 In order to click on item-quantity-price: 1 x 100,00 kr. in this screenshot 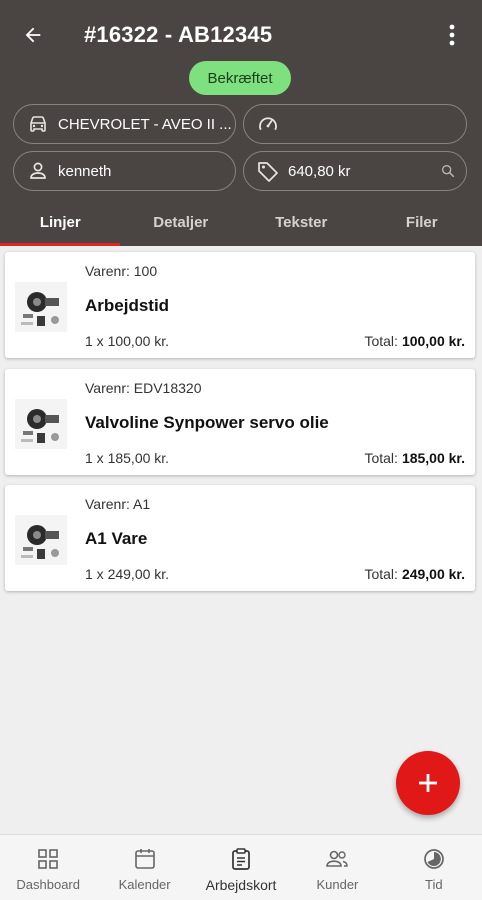, I will do `click(127, 341)`.